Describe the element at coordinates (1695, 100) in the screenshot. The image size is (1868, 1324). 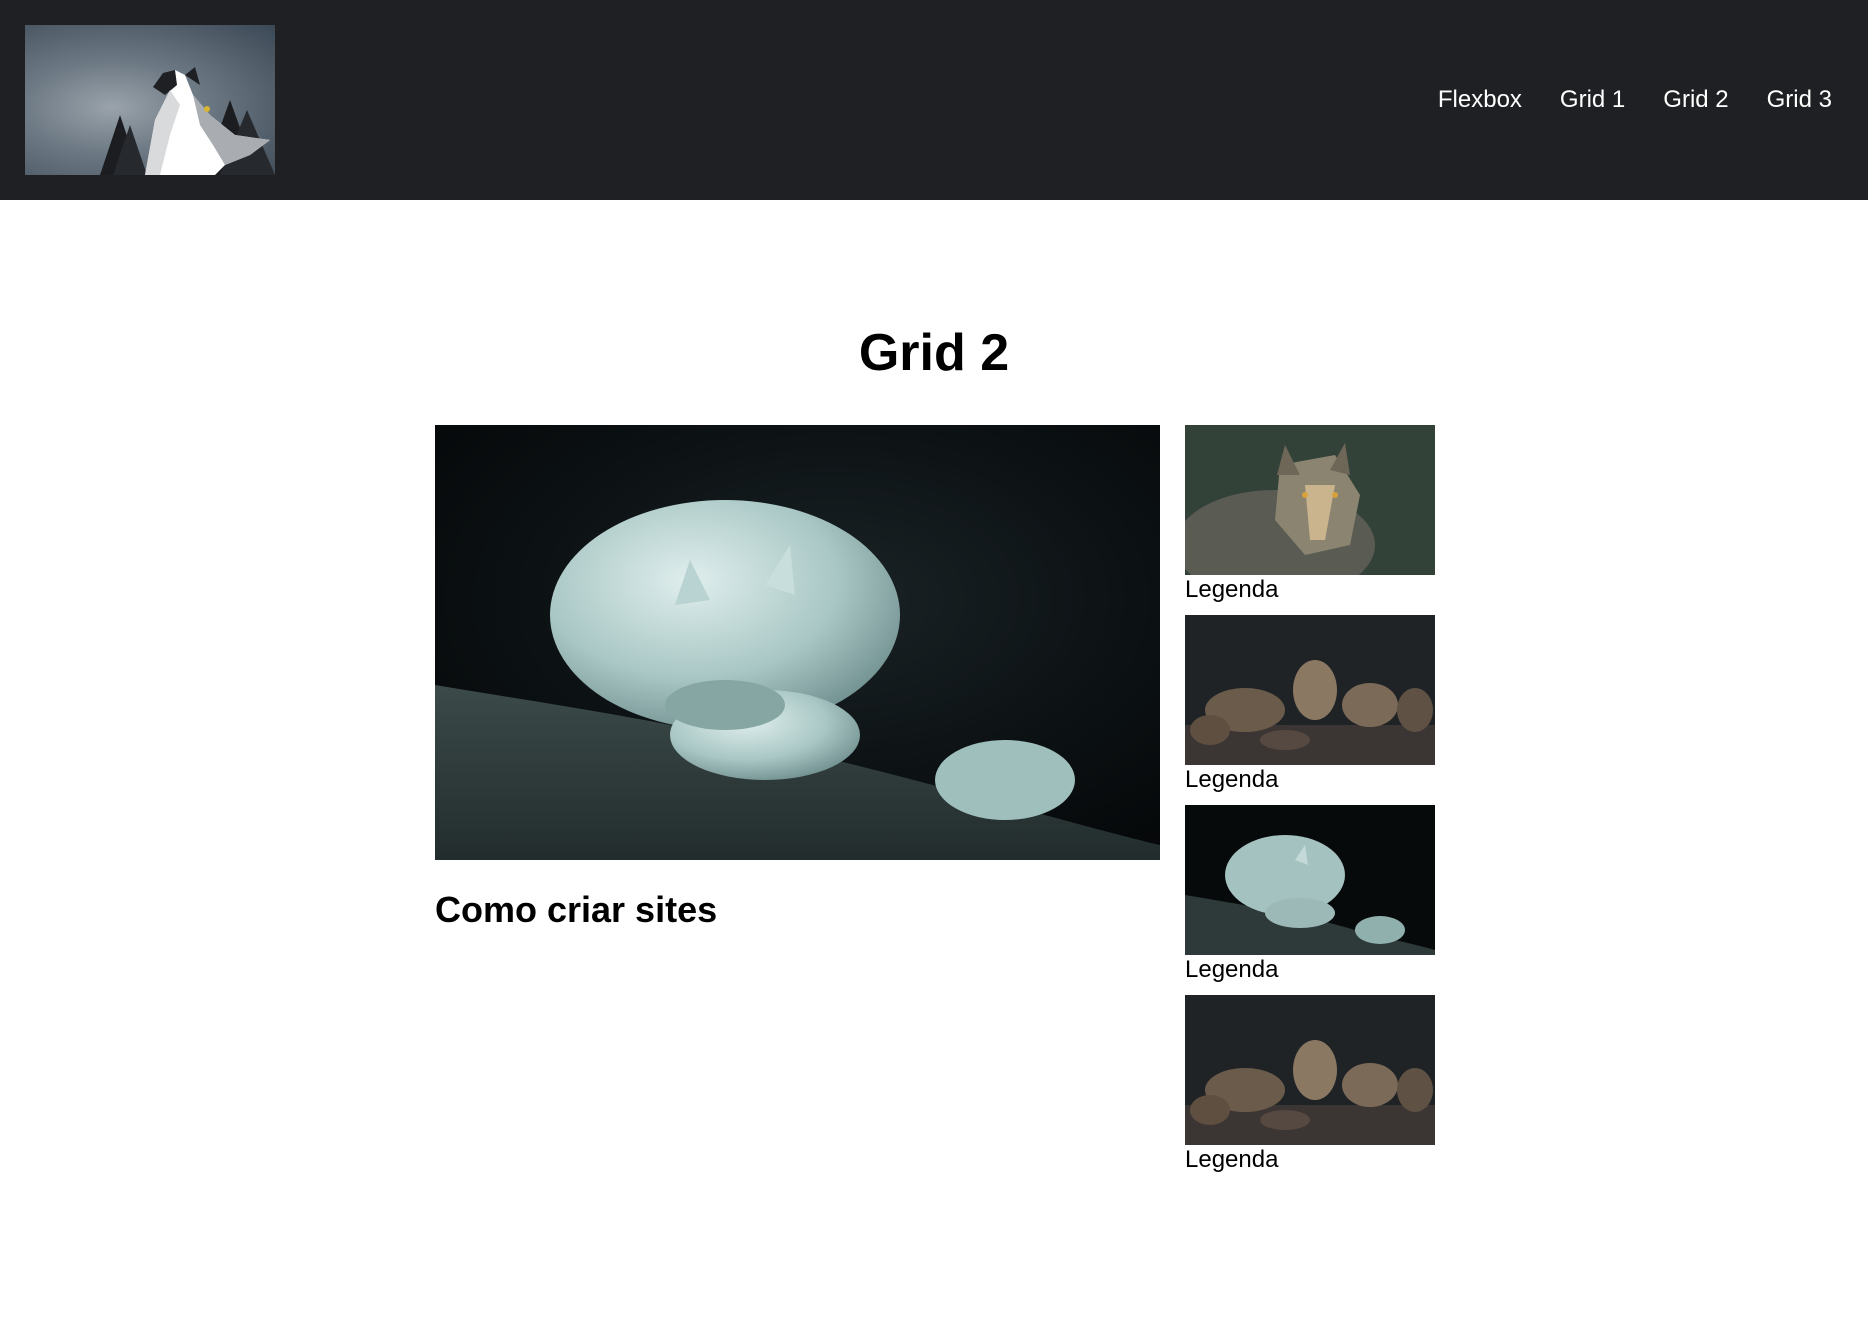
I see `nav-link-grid-2: Grid 2` at that location.